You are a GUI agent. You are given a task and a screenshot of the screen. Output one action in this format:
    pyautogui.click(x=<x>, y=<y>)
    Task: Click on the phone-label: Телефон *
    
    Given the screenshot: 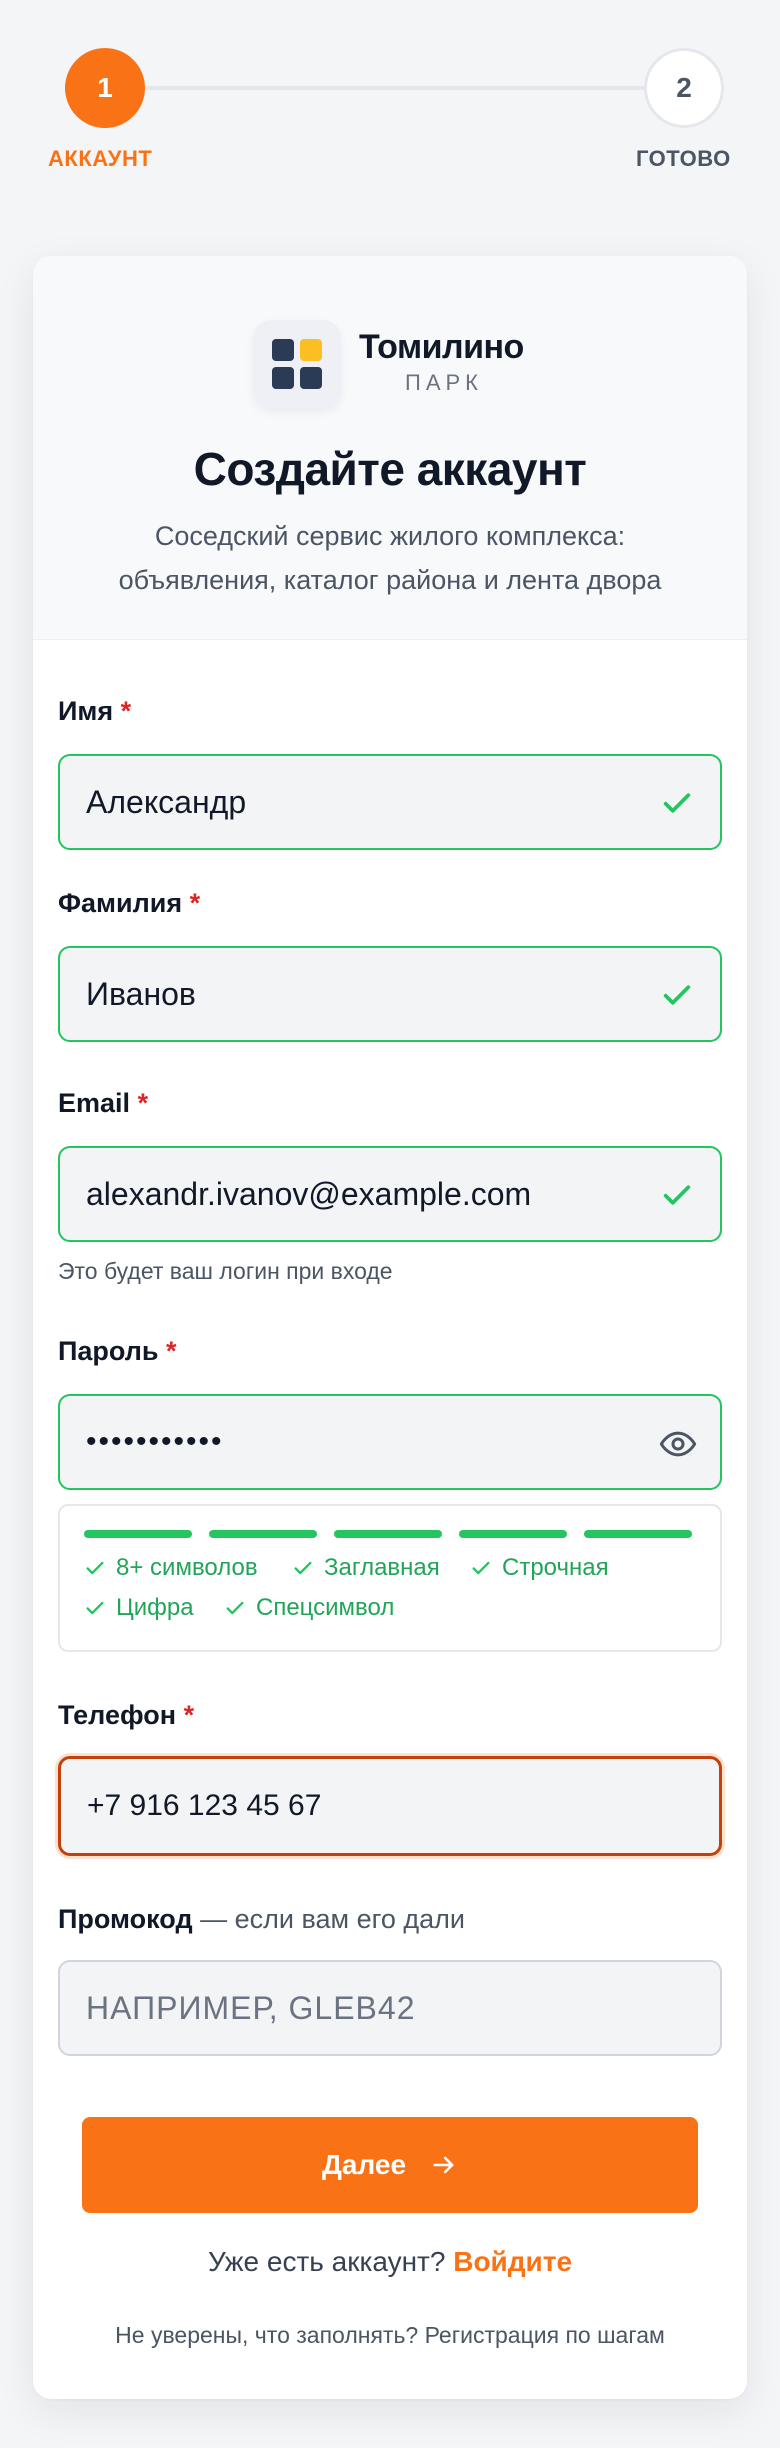 What is the action you would take?
    pyautogui.click(x=126, y=1715)
    